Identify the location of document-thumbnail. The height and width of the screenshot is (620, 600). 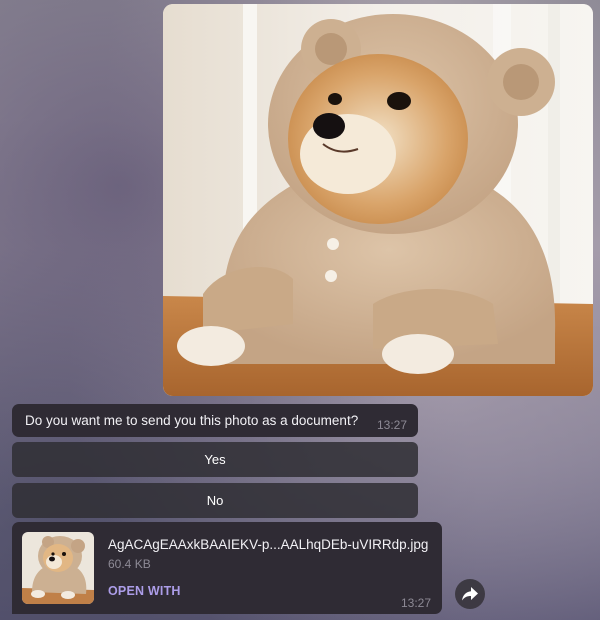
(58, 568).